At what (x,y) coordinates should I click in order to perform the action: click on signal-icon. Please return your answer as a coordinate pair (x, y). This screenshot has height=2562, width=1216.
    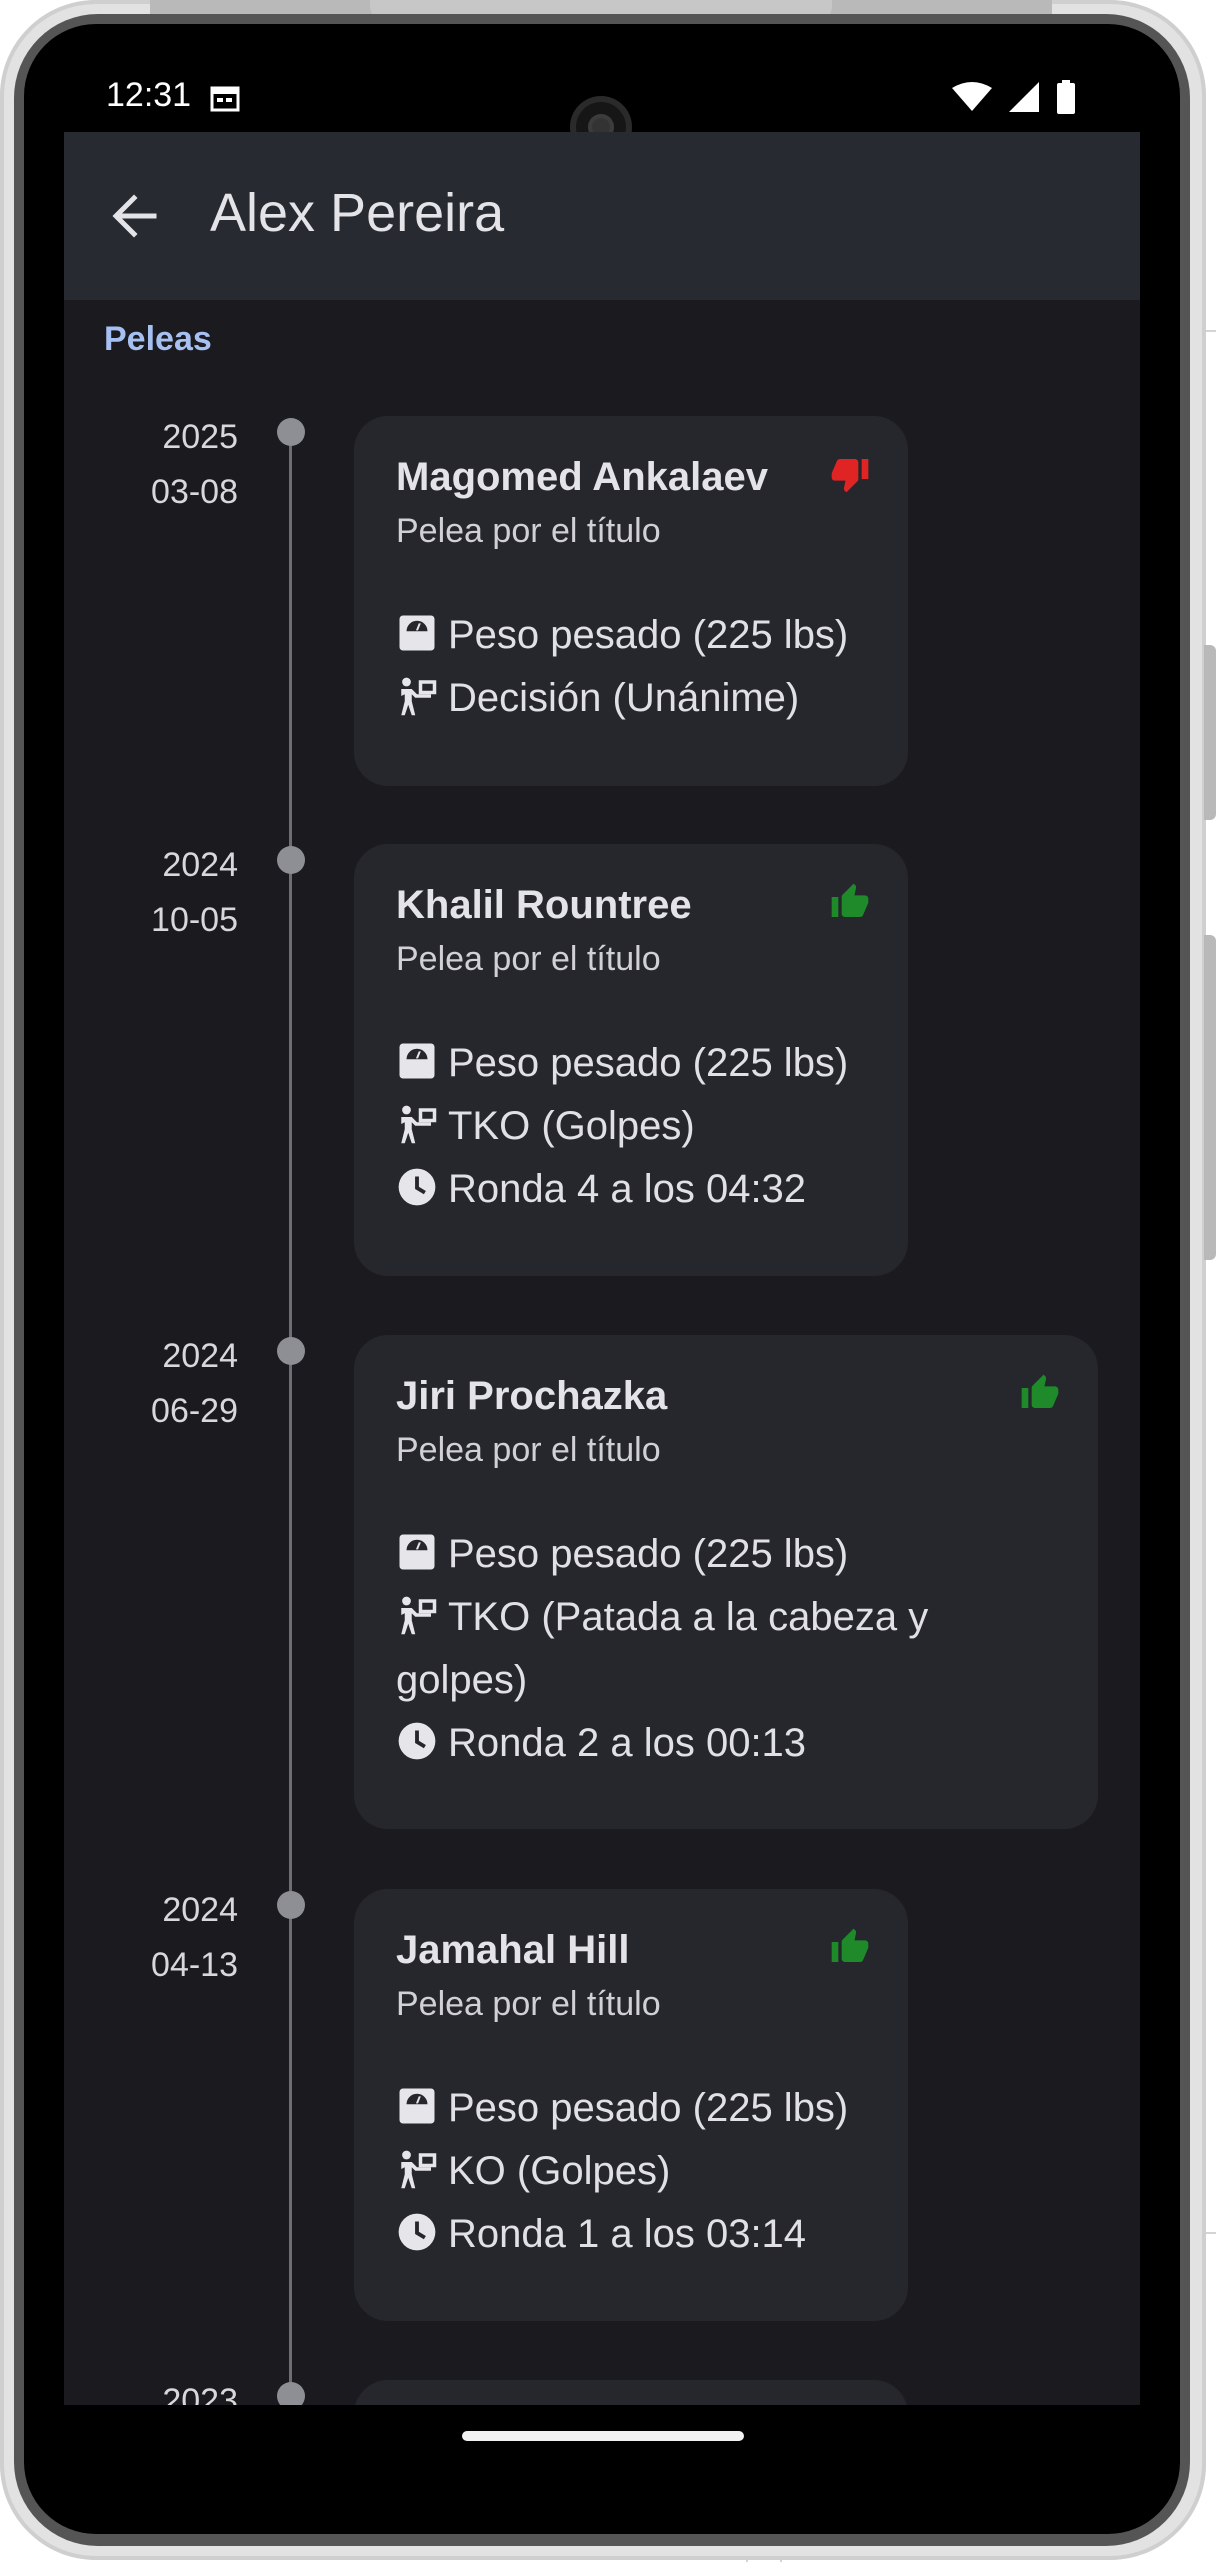
    Looking at the image, I should click on (1024, 97).